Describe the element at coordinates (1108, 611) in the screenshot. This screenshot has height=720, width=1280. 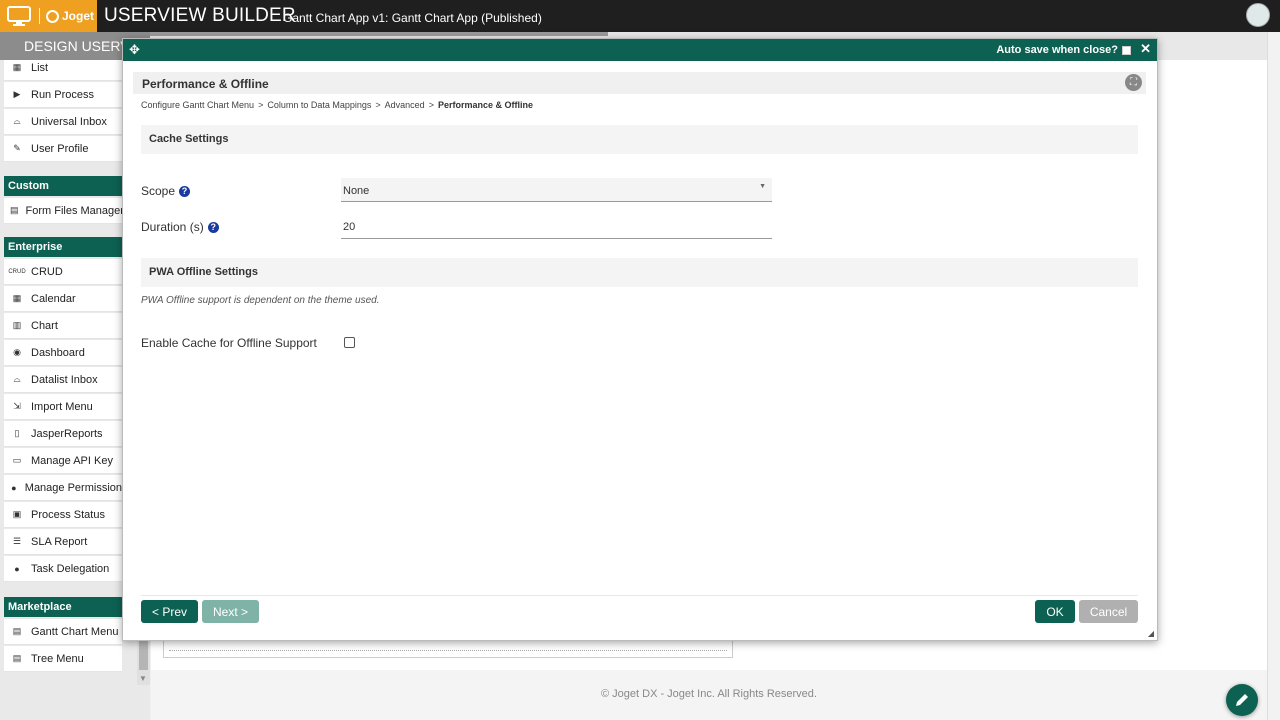
I see `cancel-button: Cancel` at that location.